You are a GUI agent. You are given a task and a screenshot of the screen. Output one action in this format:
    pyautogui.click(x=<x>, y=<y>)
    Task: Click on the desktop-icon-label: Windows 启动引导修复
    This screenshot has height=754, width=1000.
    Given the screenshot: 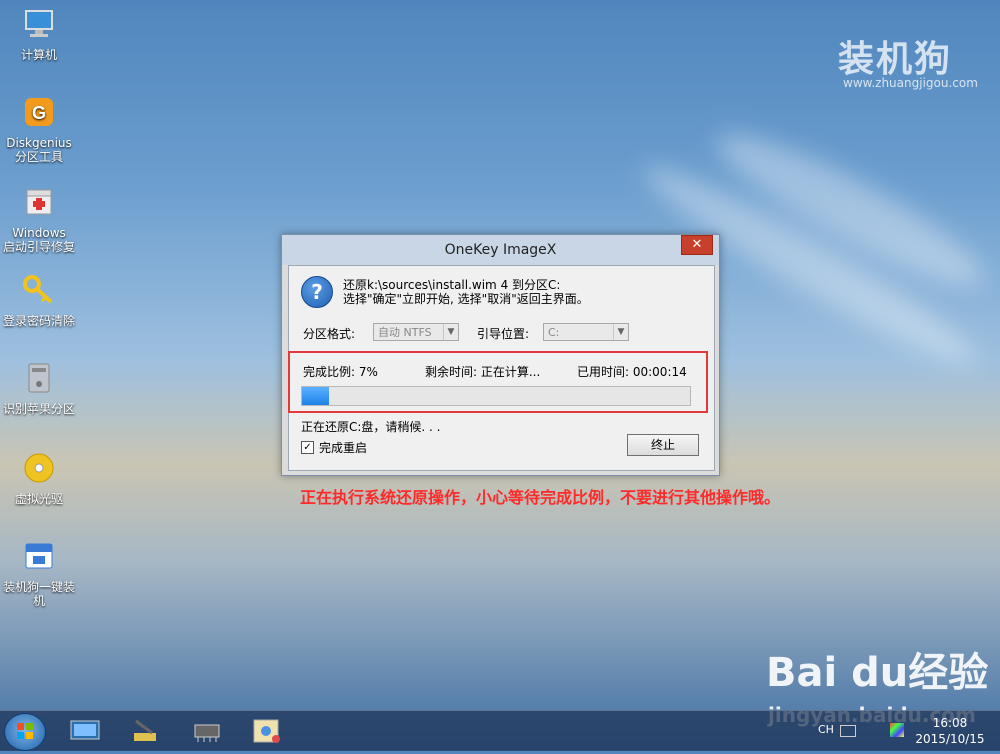 What is the action you would take?
    pyautogui.click(x=38, y=240)
    